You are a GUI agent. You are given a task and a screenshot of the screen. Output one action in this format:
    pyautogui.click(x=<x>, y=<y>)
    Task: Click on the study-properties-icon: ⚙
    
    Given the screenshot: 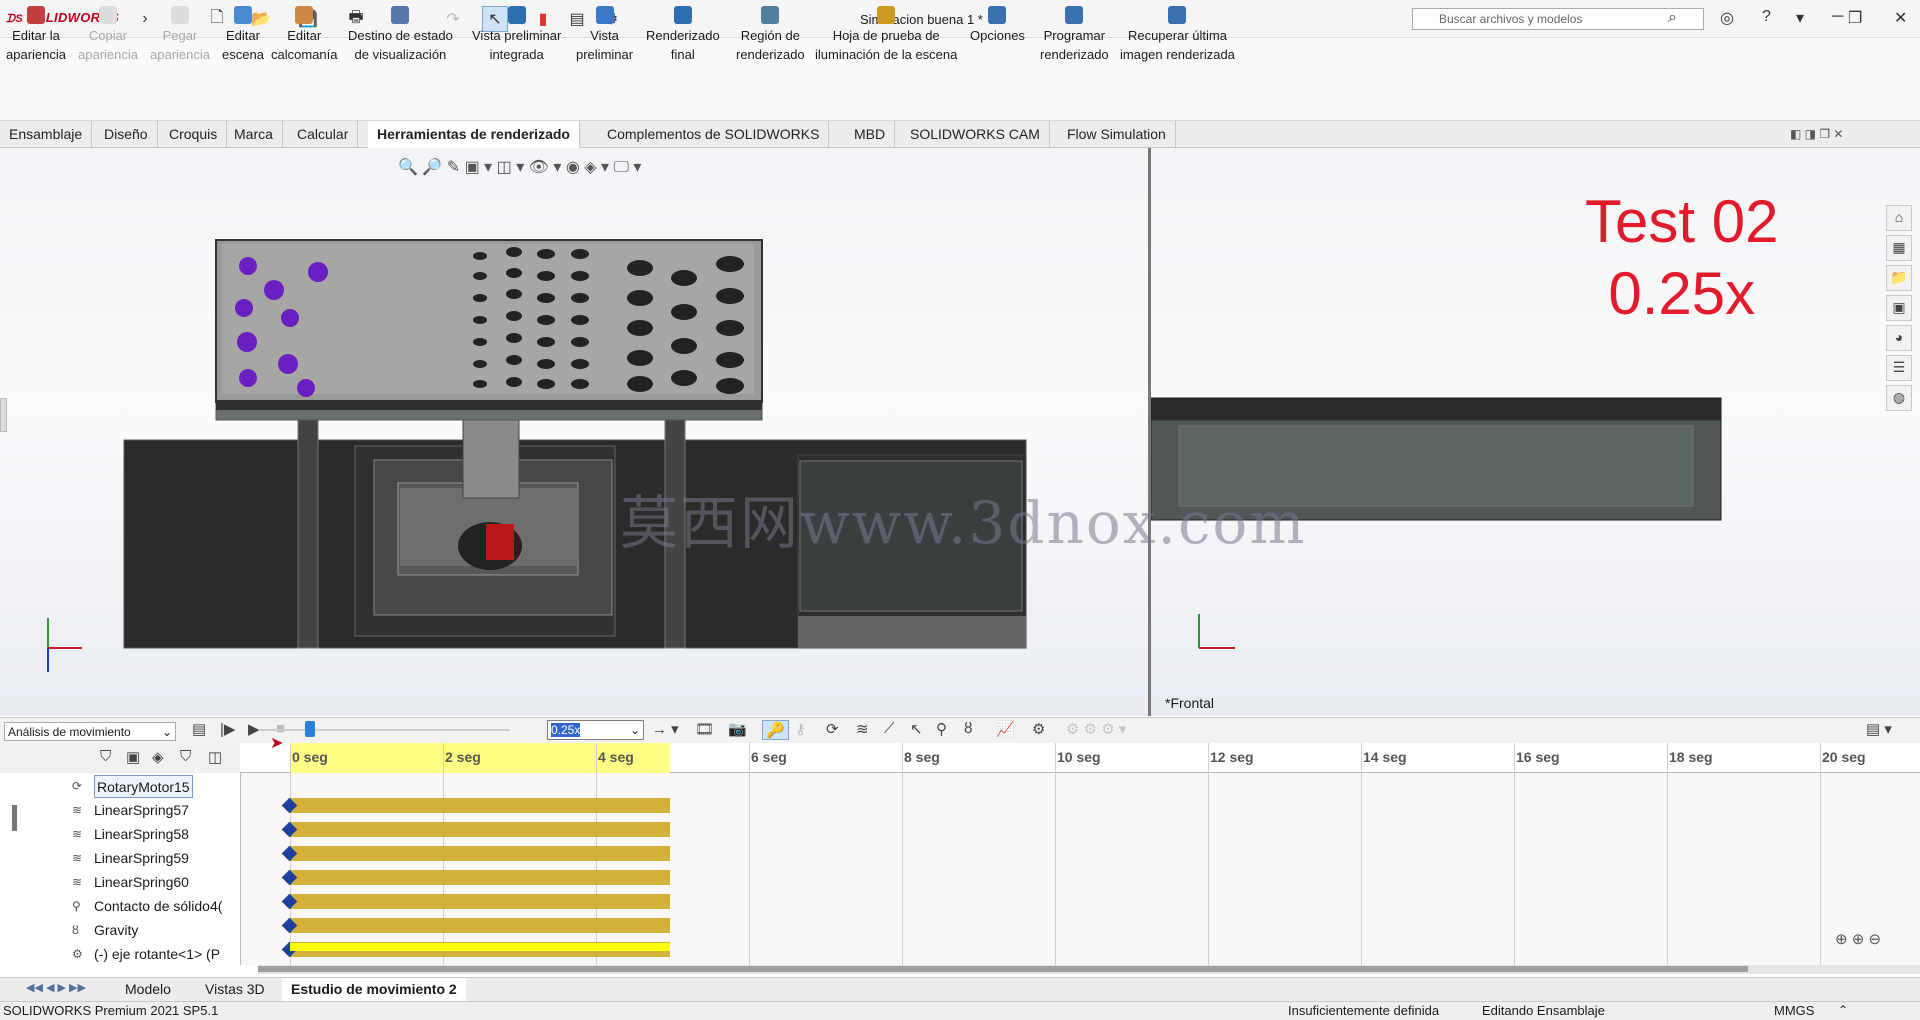 What is the action you would take?
    pyautogui.click(x=1038, y=729)
    